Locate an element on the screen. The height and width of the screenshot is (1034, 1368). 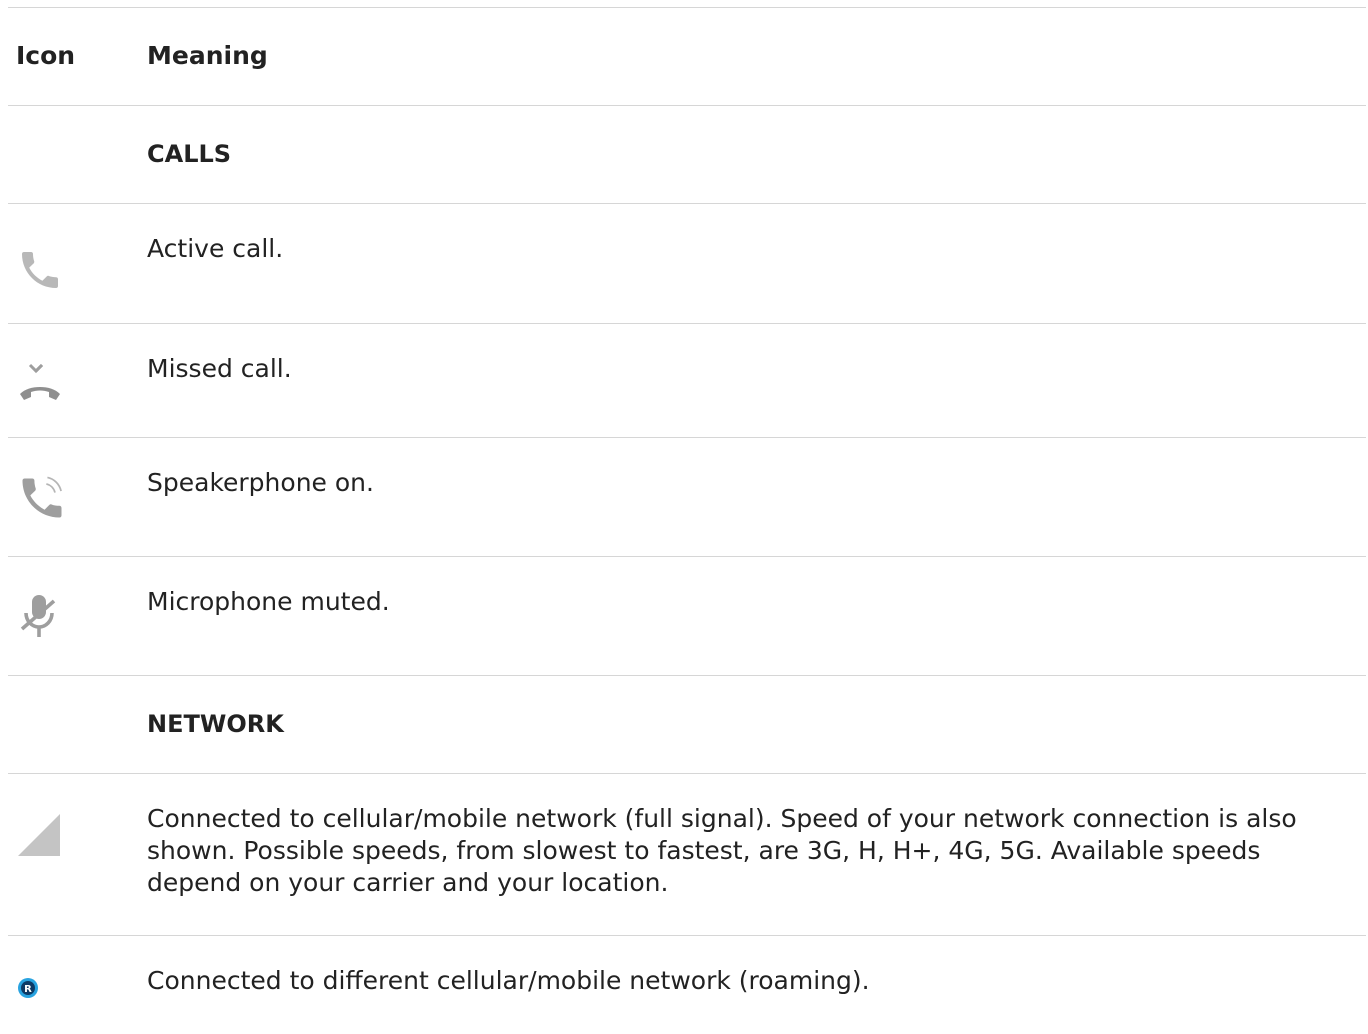
section-title: CALLS is located at coordinates (189, 154).